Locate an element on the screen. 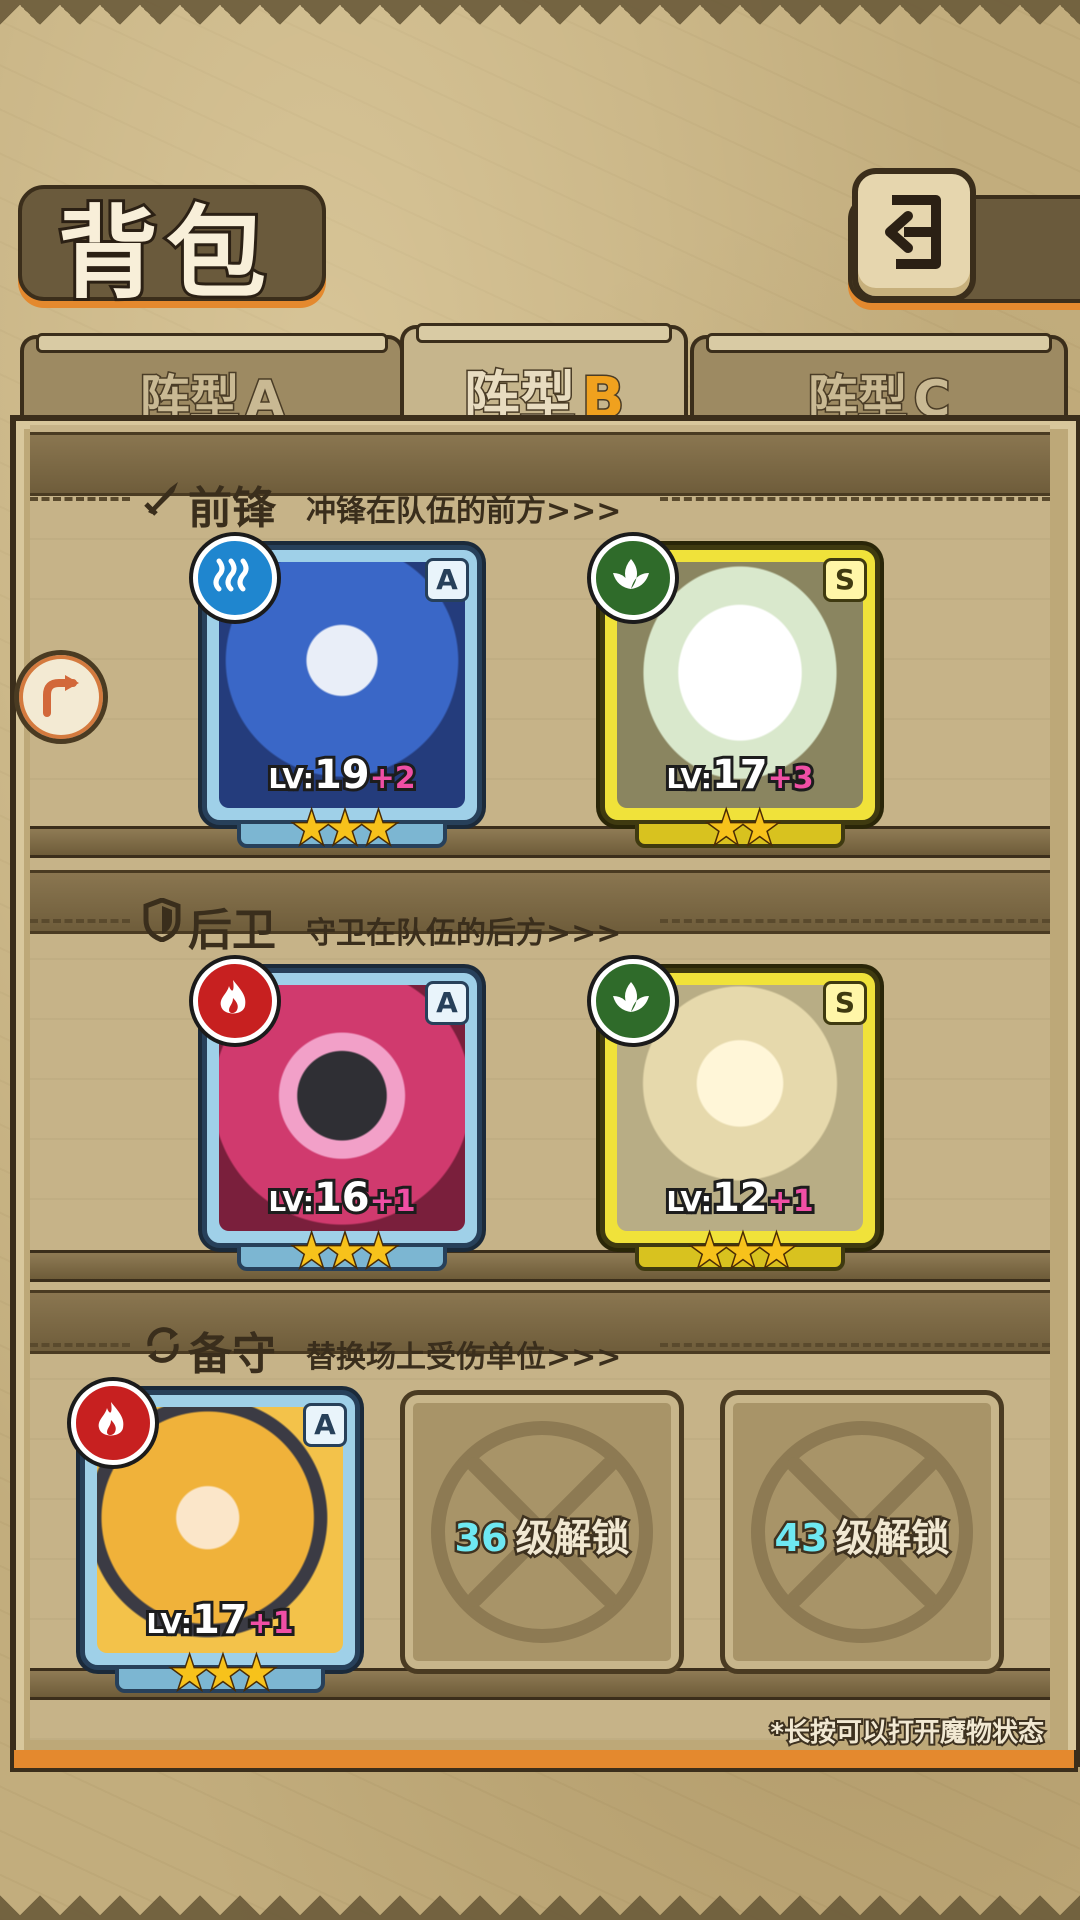 The height and width of the screenshot is (1920, 1080). unit-card-front-2: S LV:17+3 ★★ is located at coordinates (735, 696).